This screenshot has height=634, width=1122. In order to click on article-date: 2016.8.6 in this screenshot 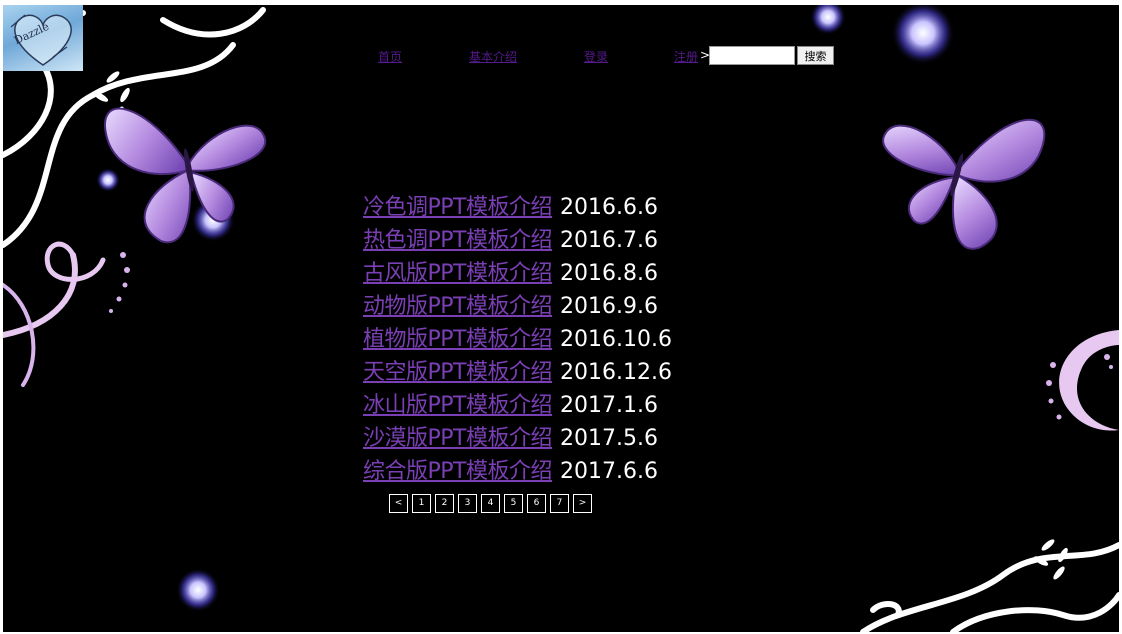, I will do `click(608, 273)`.